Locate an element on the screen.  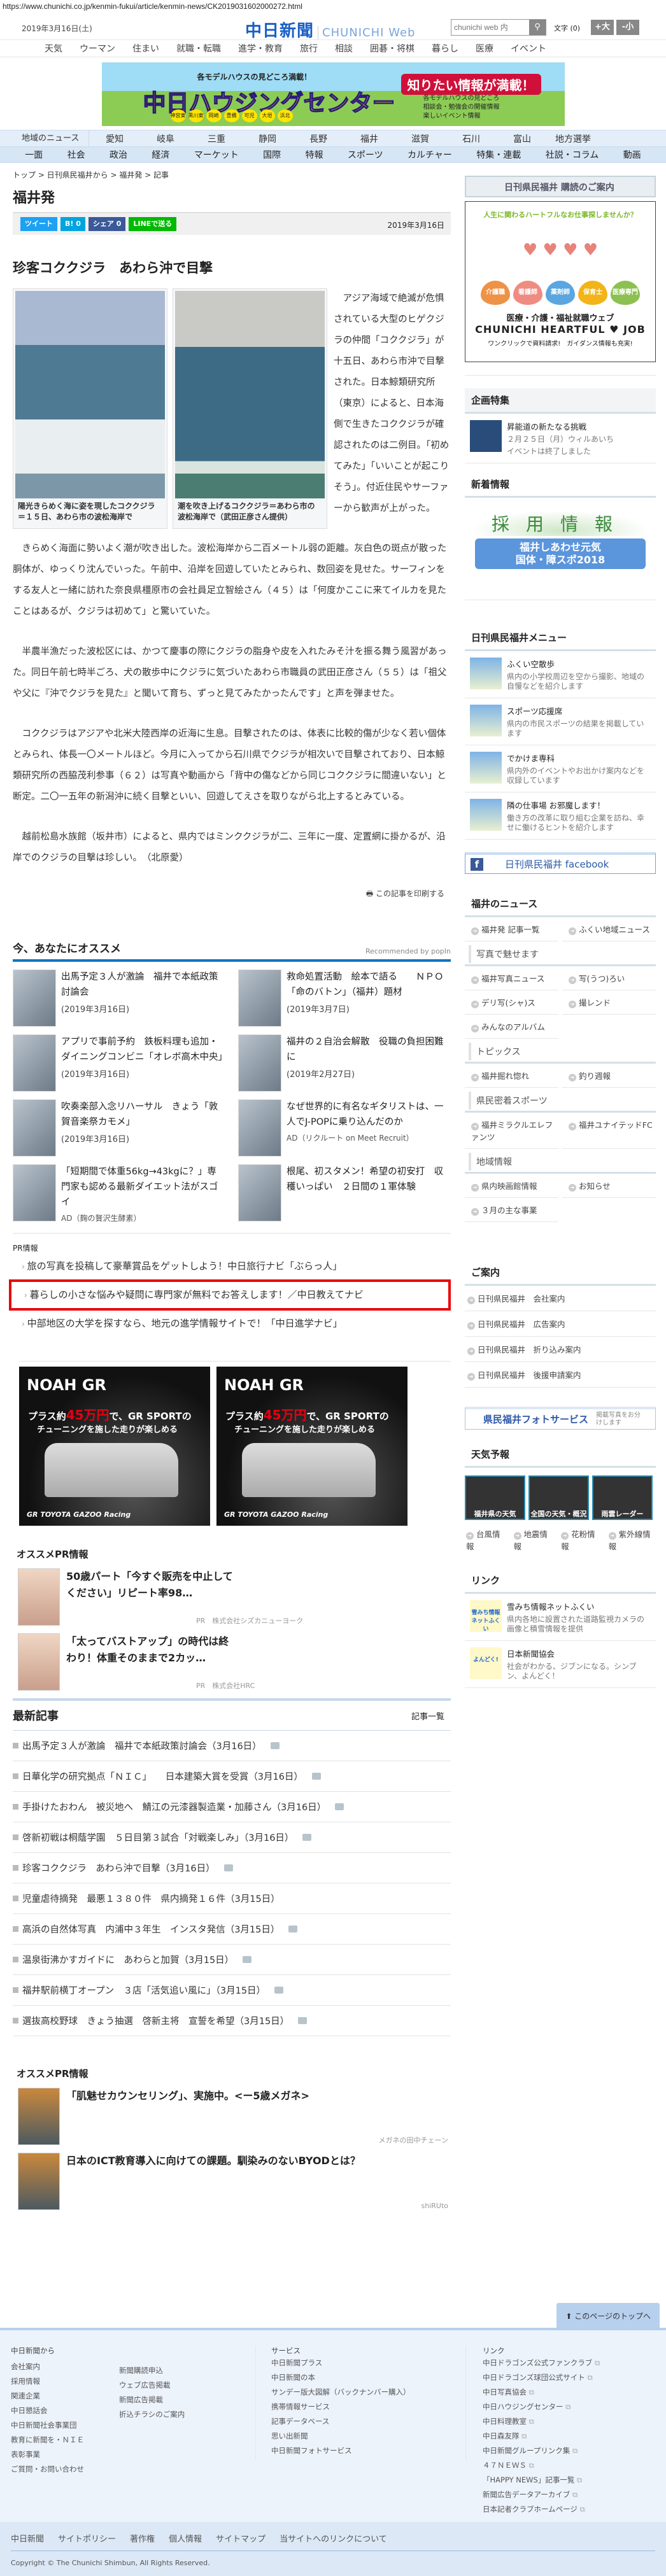
global-nav-item: 旅行 is located at coordinates (309, 48).